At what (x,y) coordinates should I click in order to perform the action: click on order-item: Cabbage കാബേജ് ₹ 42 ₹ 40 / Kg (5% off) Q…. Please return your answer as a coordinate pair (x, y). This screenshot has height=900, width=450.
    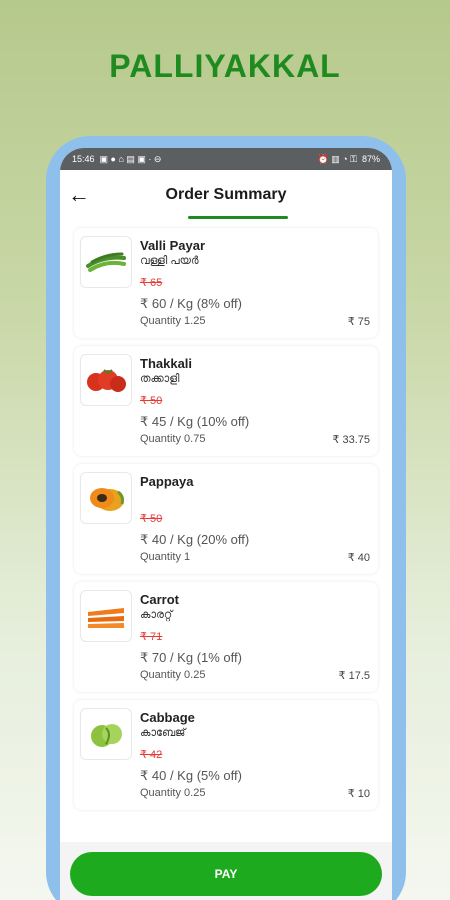
    Looking at the image, I should click on (226, 755).